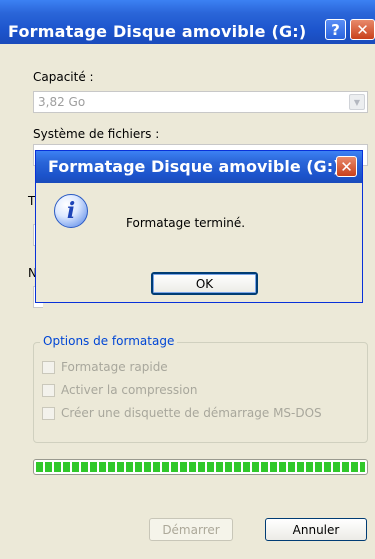 The height and width of the screenshot is (559, 375). I want to click on format-progress-bar, so click(200, 467).